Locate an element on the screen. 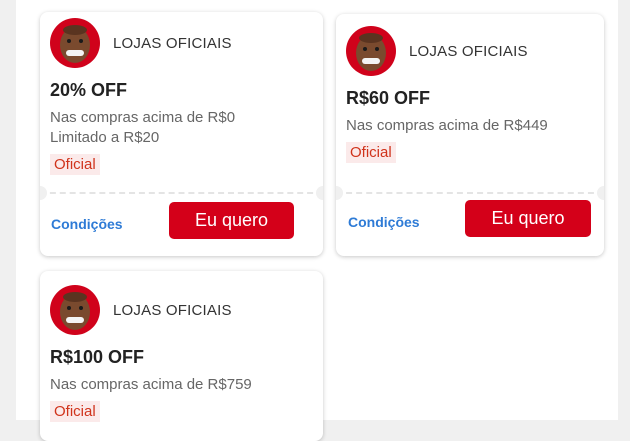  offer-title: R$100 OFF is located at coordinates (97, 357).